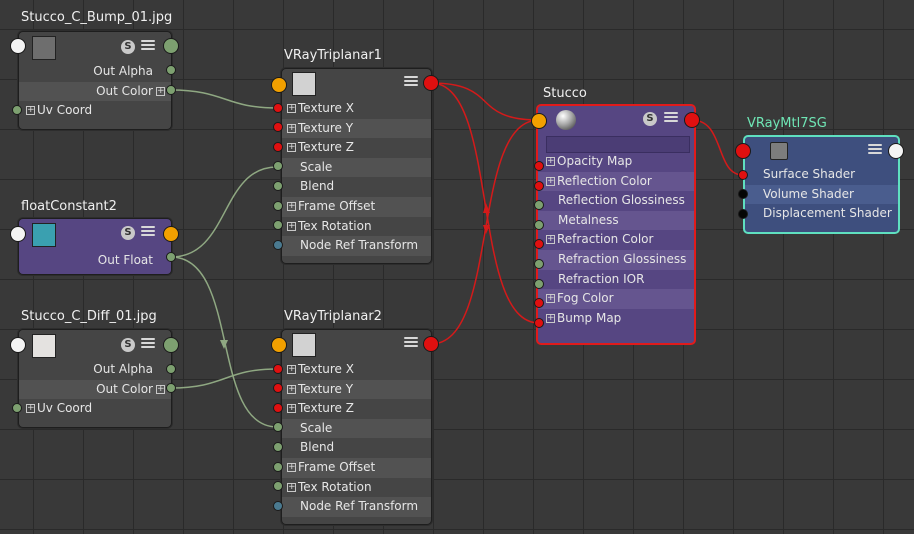 The height and width of the screenshot is (534, 914). Describe the element at coordinates (616, 201) in the screenshot. I see `port-row-reflection-glossiness: Reflection Glossiness` at that location.